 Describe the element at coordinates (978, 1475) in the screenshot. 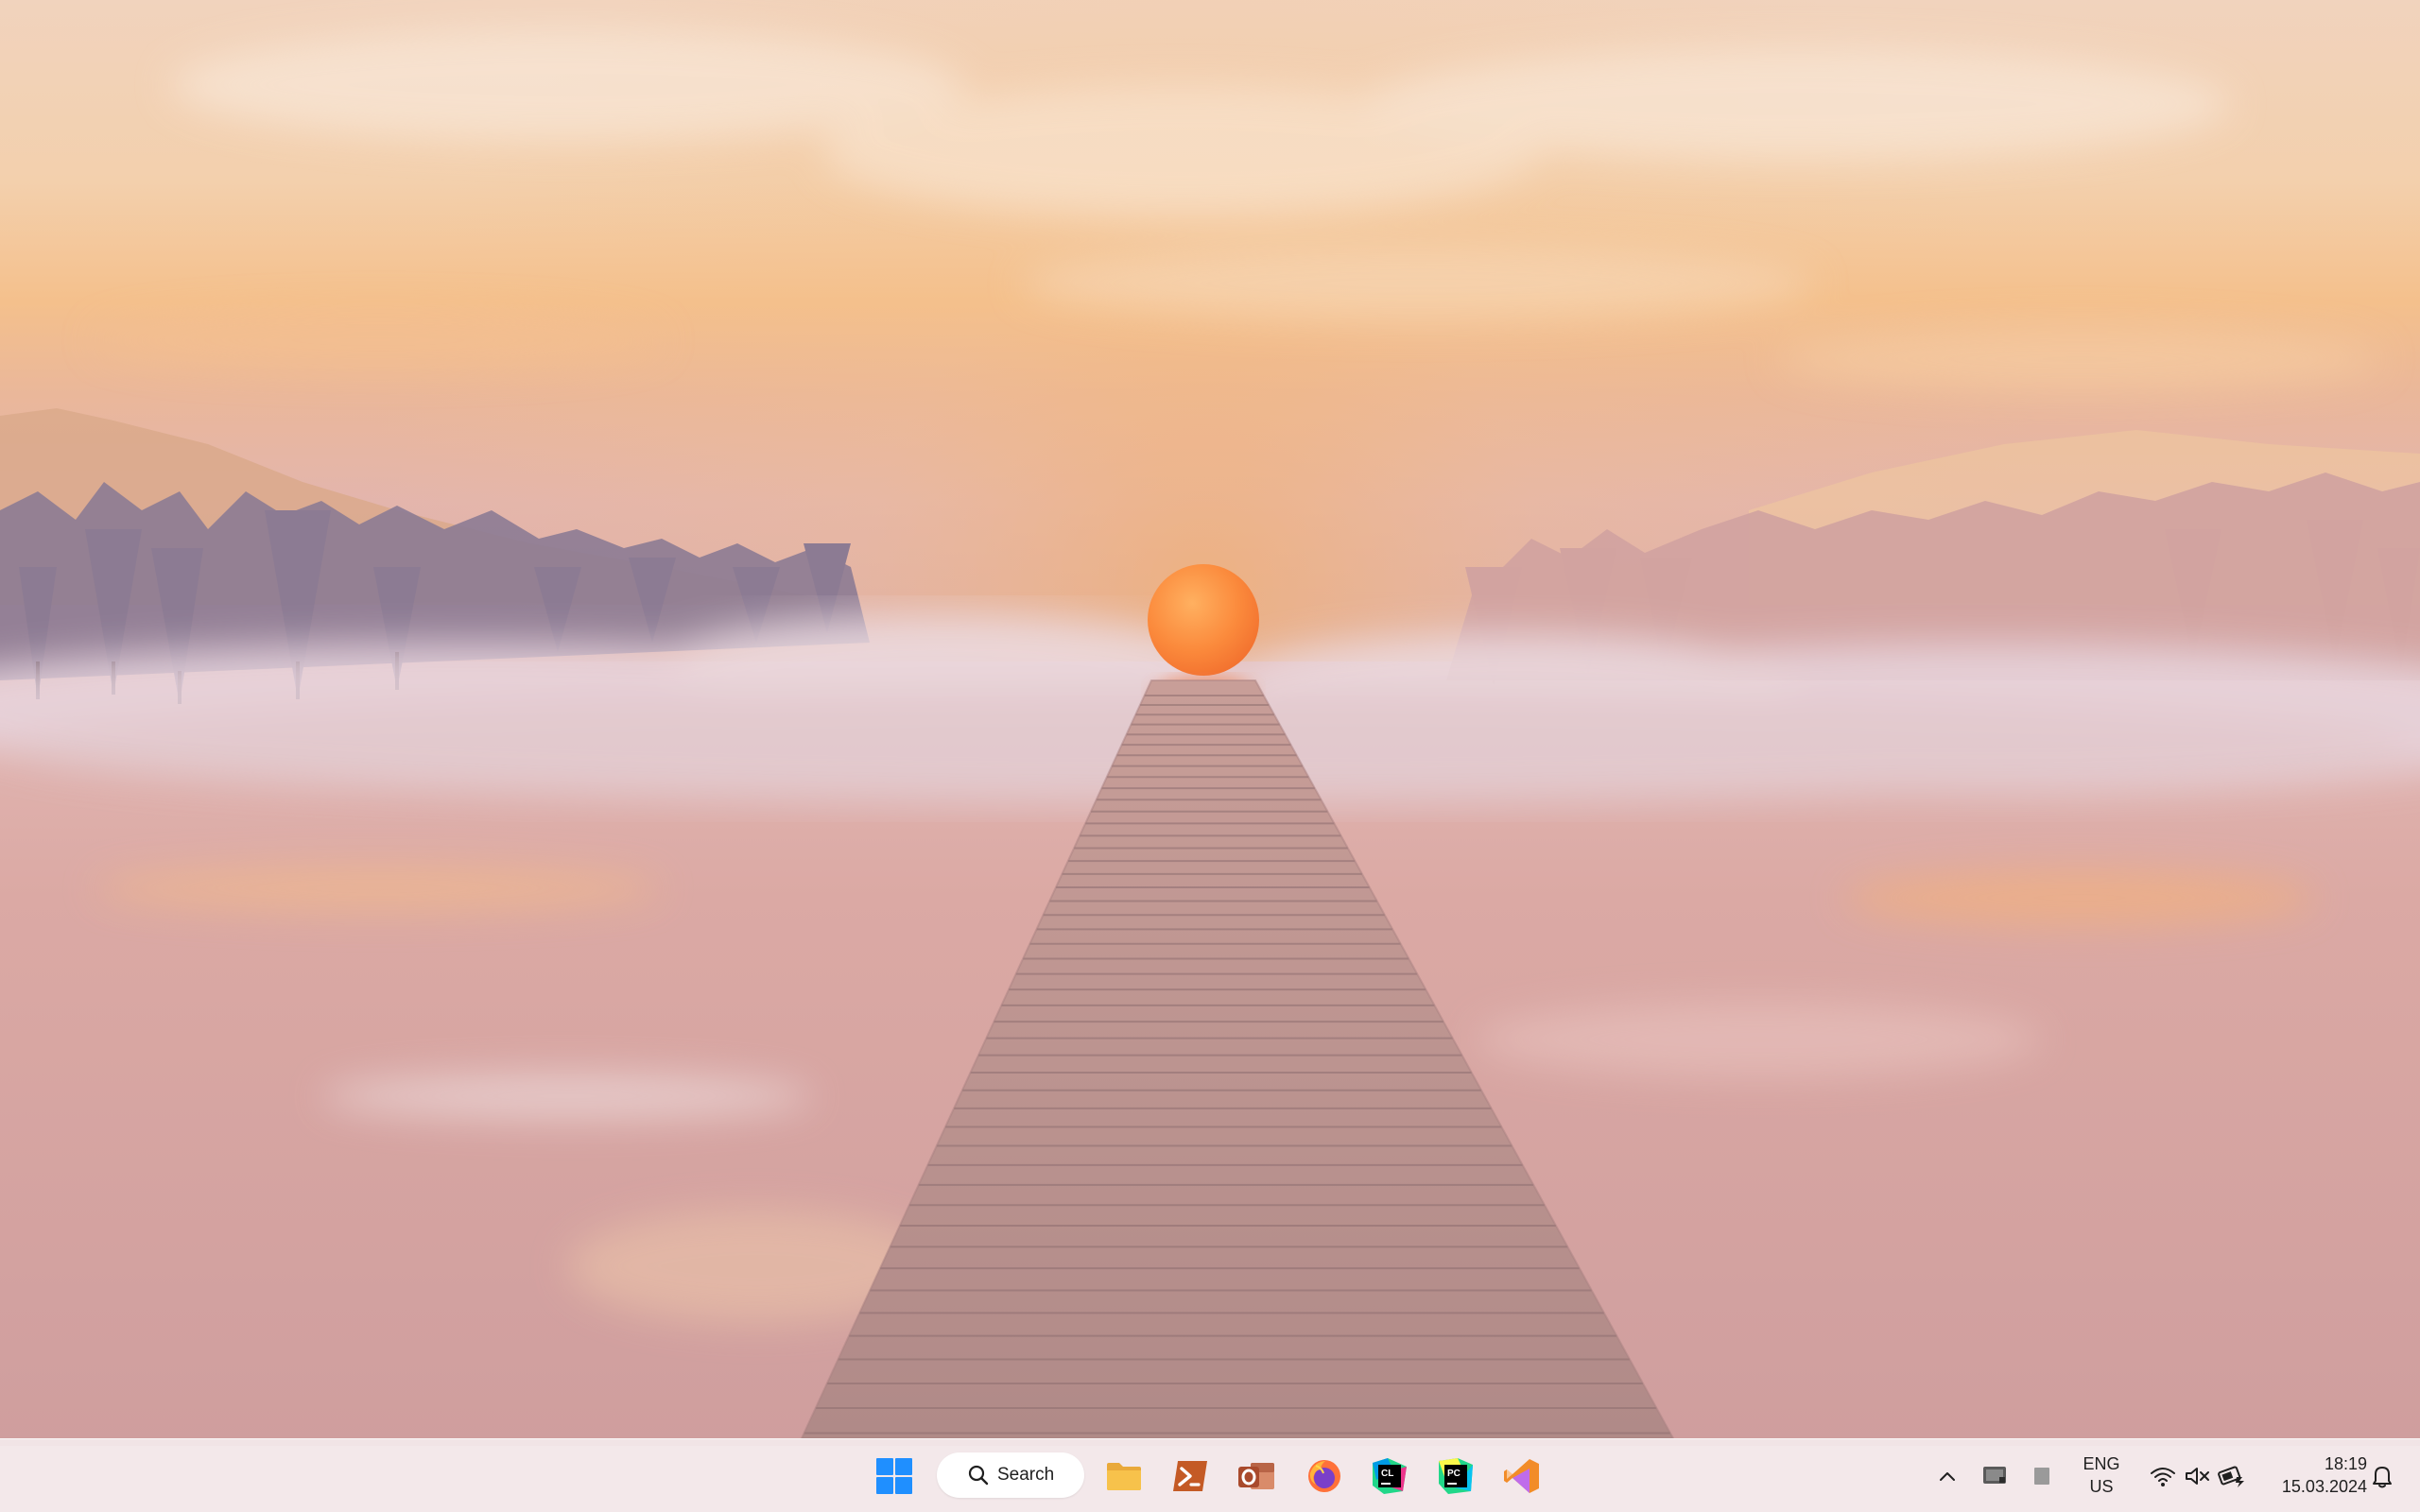

I see `search-icon` at that location.